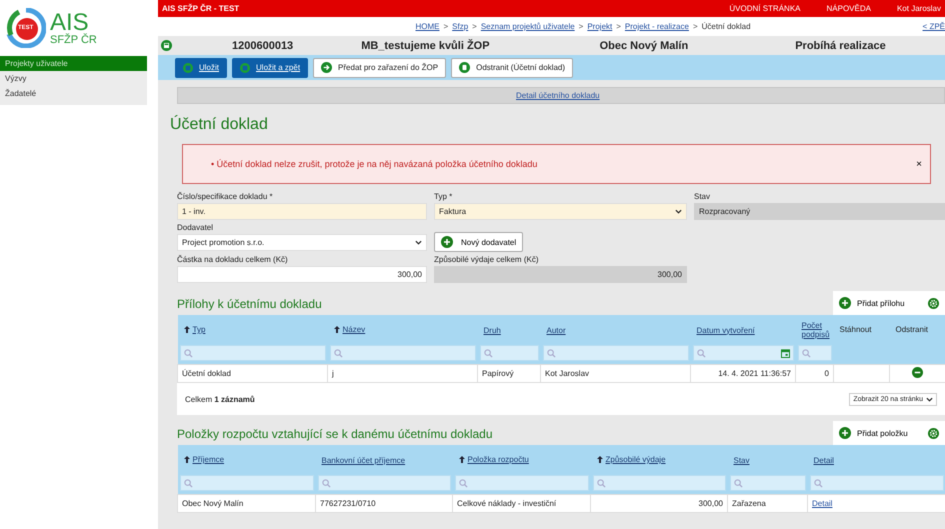  Describe the element at coordinates (73, 93) in the screenshot. I see `sidebar-item: Žadatelé` at that location.